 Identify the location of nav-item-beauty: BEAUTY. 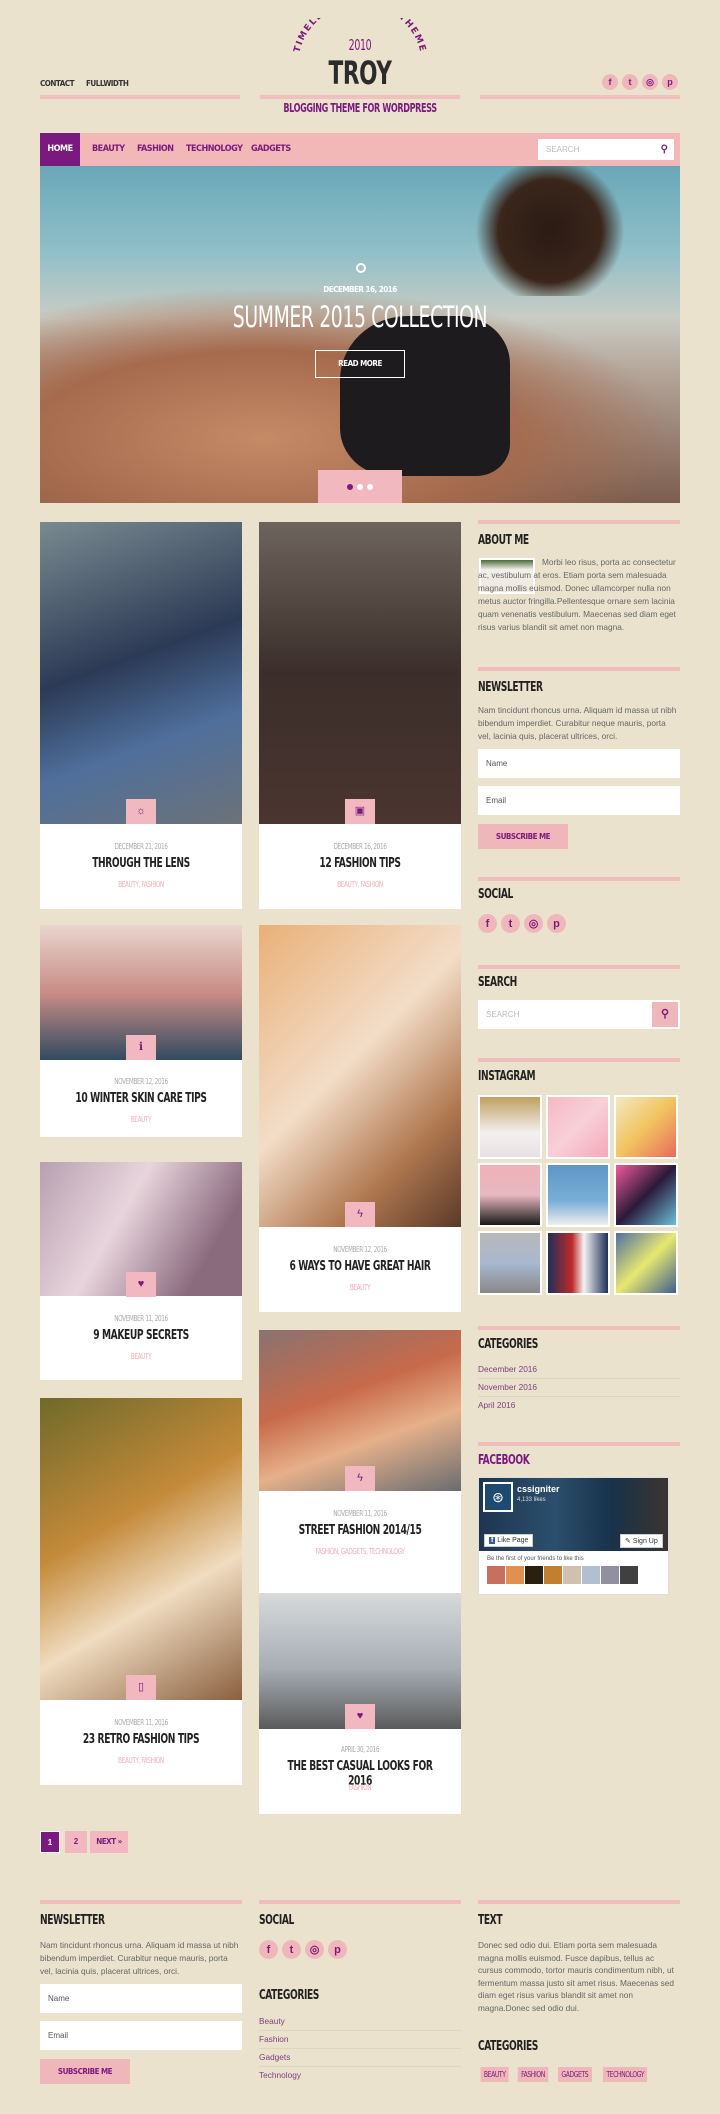
(108, 149).